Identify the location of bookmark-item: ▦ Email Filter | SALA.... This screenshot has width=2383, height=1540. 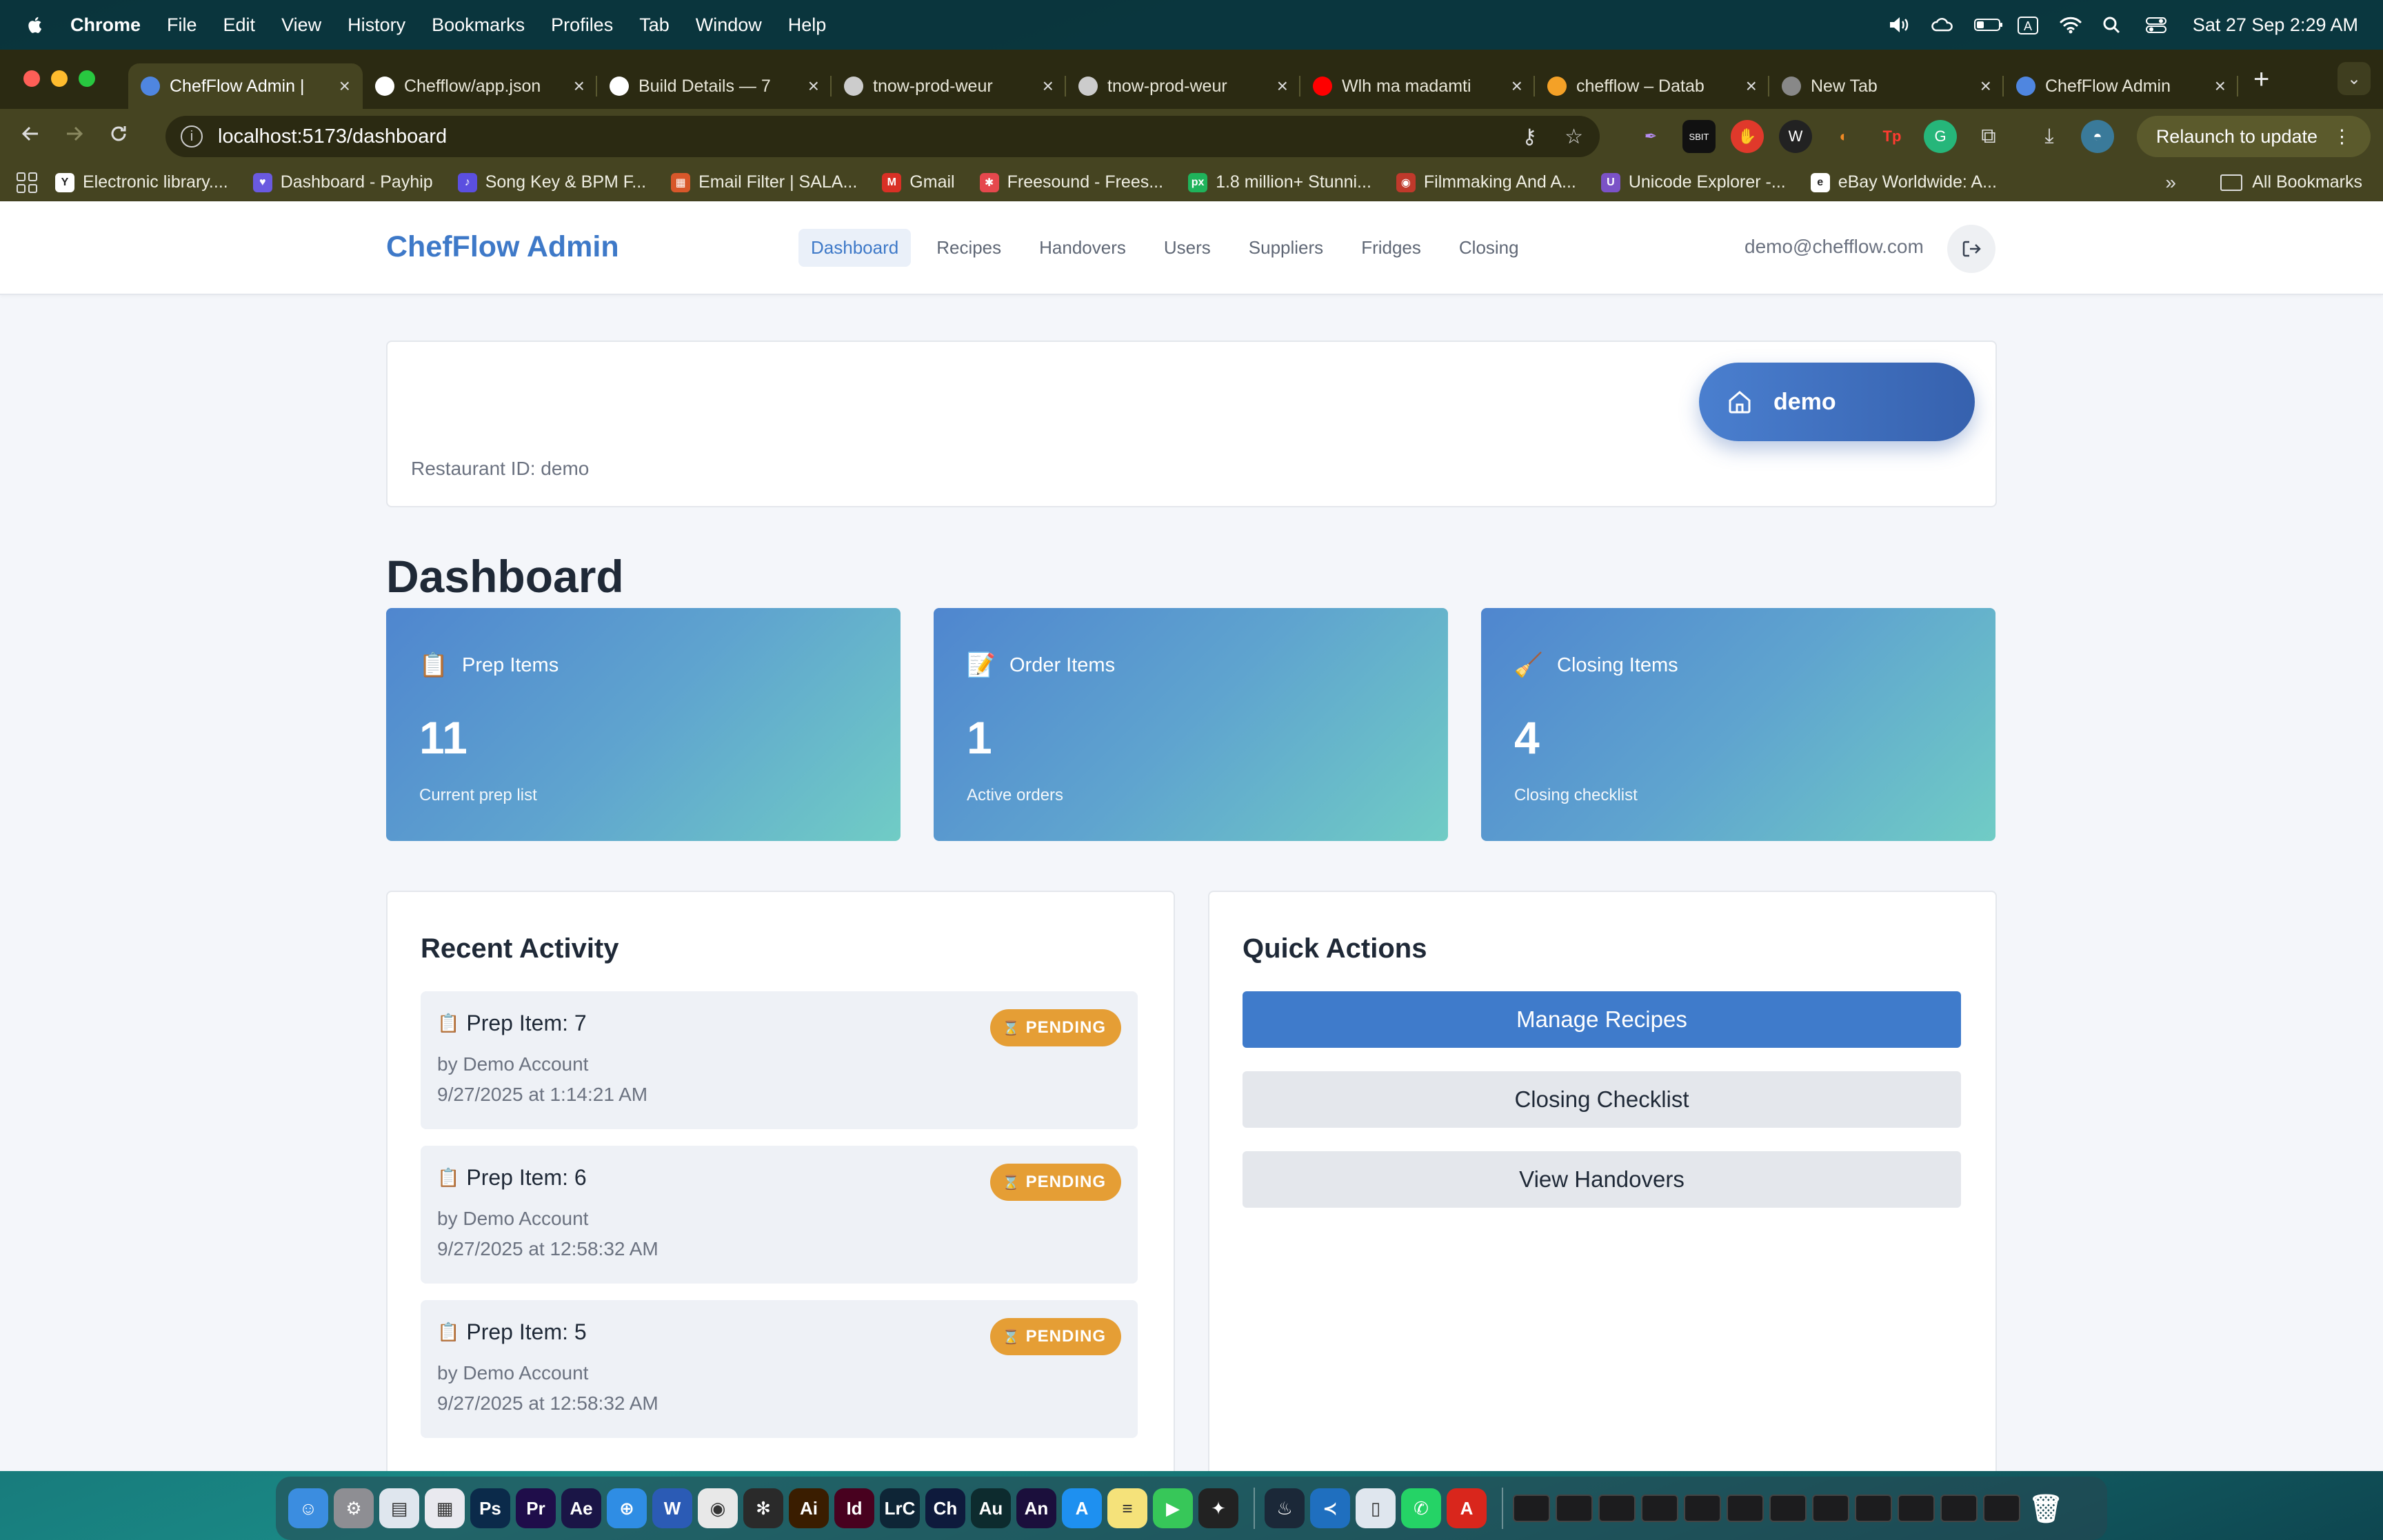
(764, 182).